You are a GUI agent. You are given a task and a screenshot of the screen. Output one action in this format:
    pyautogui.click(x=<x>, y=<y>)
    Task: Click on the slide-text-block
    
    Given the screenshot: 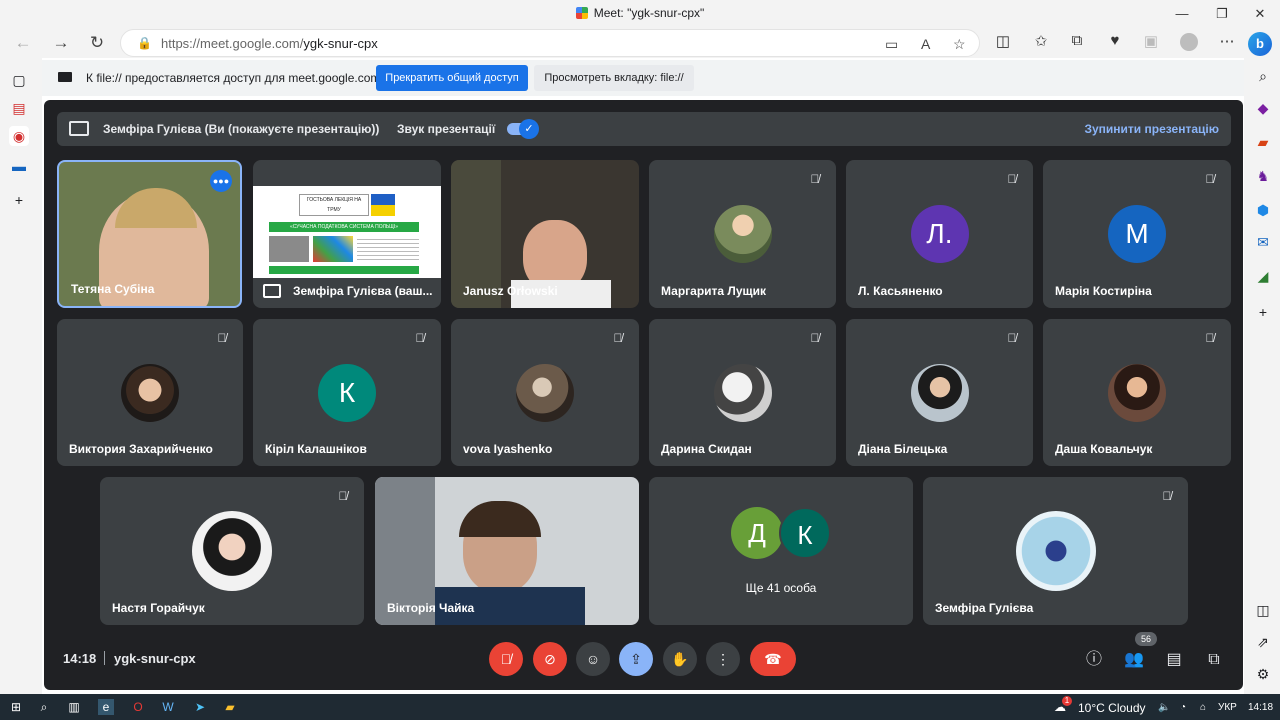 What is the action you would take?
    pyautogui.click(x=388, y=249)
    